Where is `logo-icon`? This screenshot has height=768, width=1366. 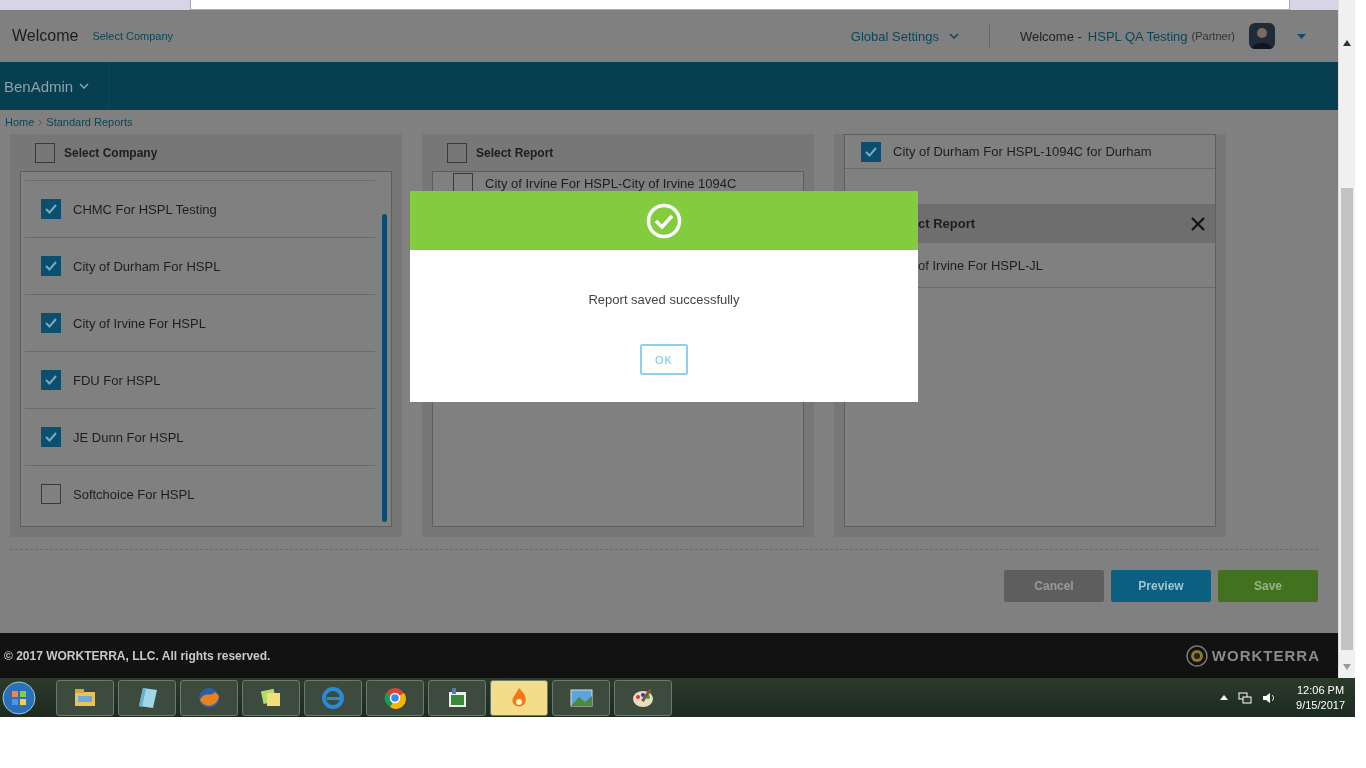 logo-icon is located at coordinates (1196, 655).